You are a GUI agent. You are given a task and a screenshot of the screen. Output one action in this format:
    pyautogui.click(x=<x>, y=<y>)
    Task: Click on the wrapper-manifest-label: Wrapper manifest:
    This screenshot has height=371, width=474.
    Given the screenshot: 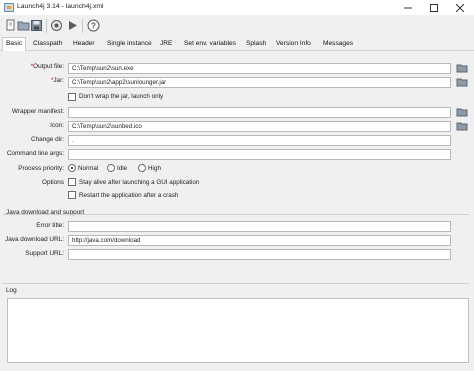 What is the action you would take?
    pyautogui.click(x=37, y=111)
    